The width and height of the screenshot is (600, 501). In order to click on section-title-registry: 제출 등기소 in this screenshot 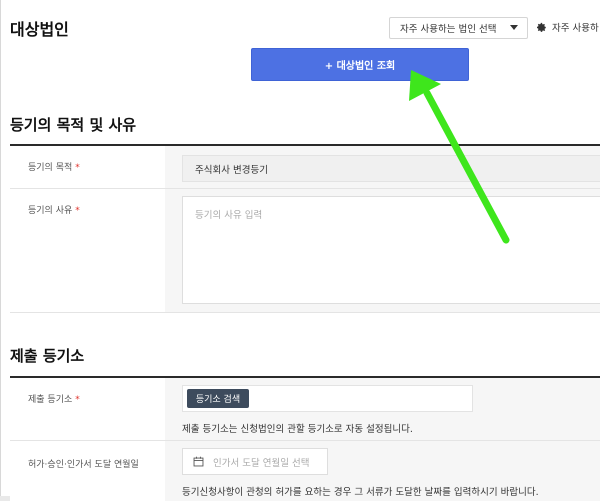, I will do `click(47, 356)`.